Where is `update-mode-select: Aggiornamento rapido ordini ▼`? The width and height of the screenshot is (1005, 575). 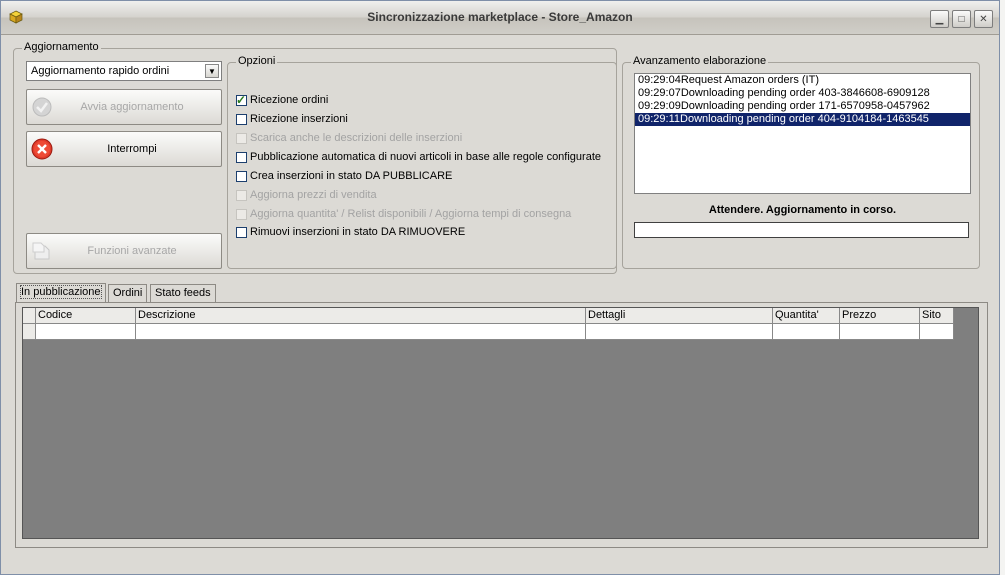 update-mode-select: Aggiornamento rapido ordini ▼ is located at coordinates (124, 71).